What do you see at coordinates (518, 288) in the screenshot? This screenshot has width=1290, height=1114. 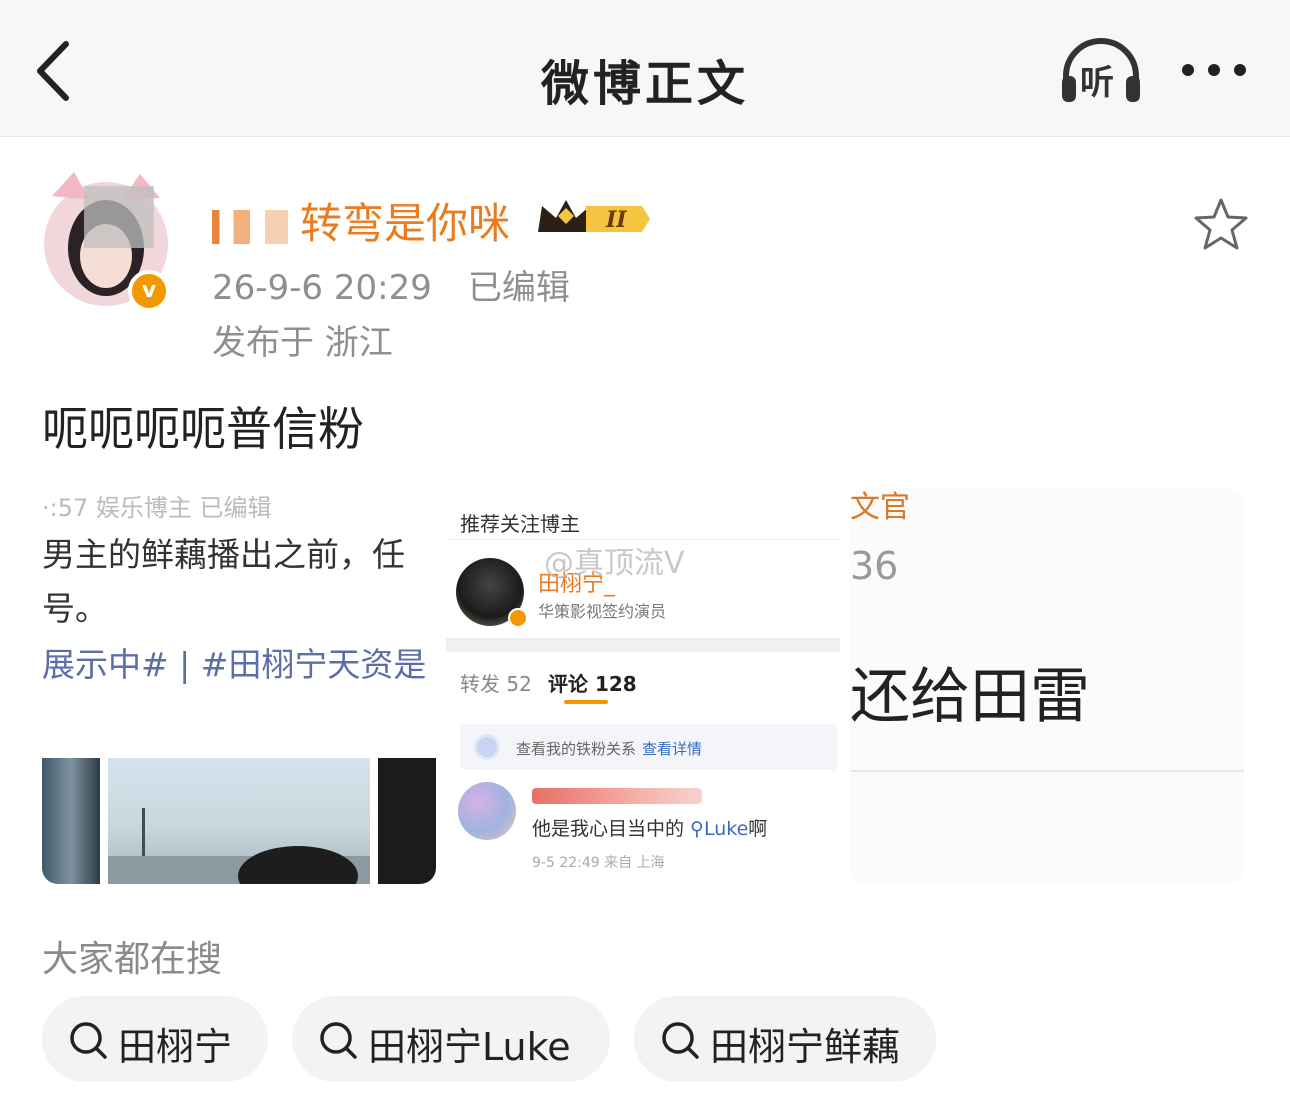 I see `edited-label: 已编辑` at bounding box center [518, 288].